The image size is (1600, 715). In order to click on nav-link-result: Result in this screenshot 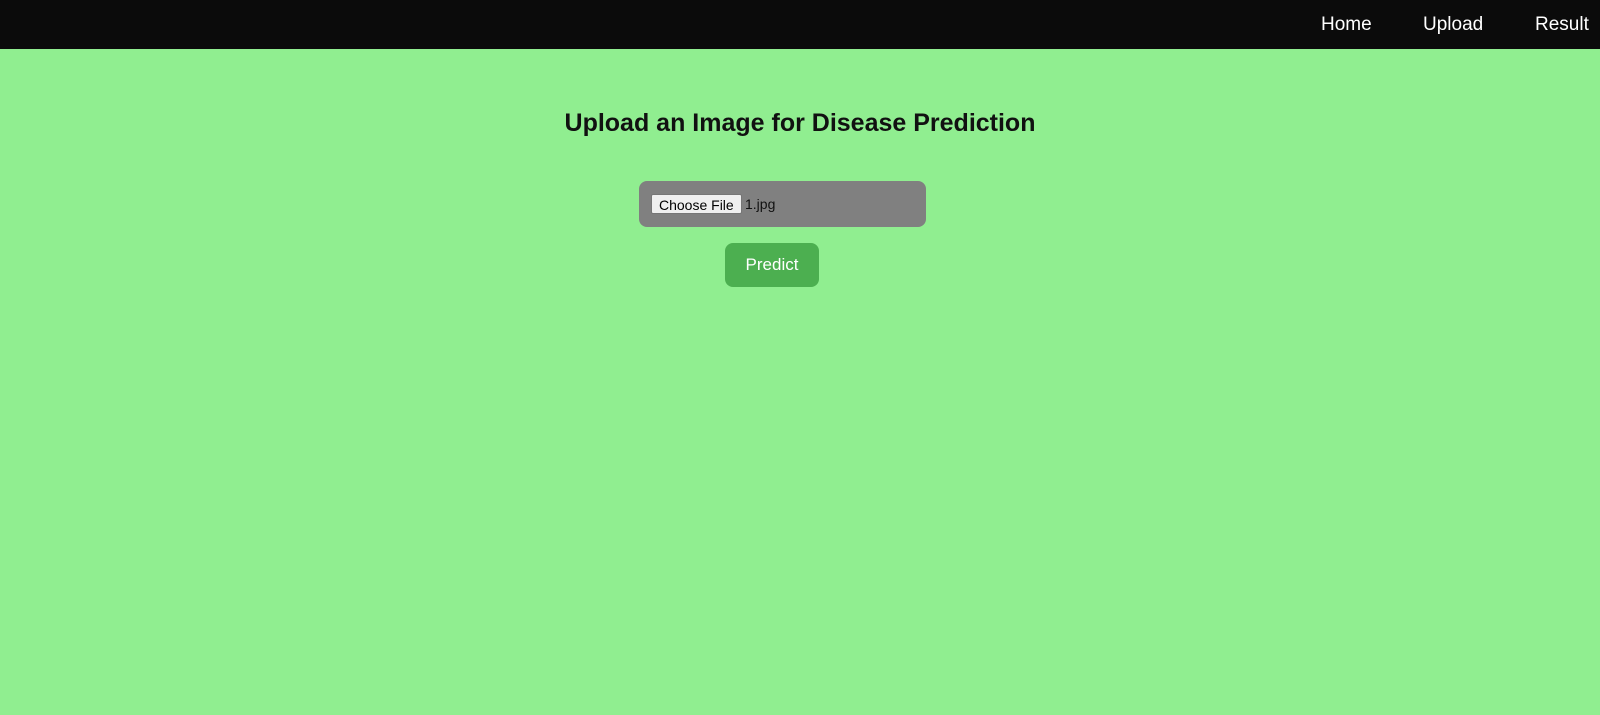, I will do `click(1562, 24)`.